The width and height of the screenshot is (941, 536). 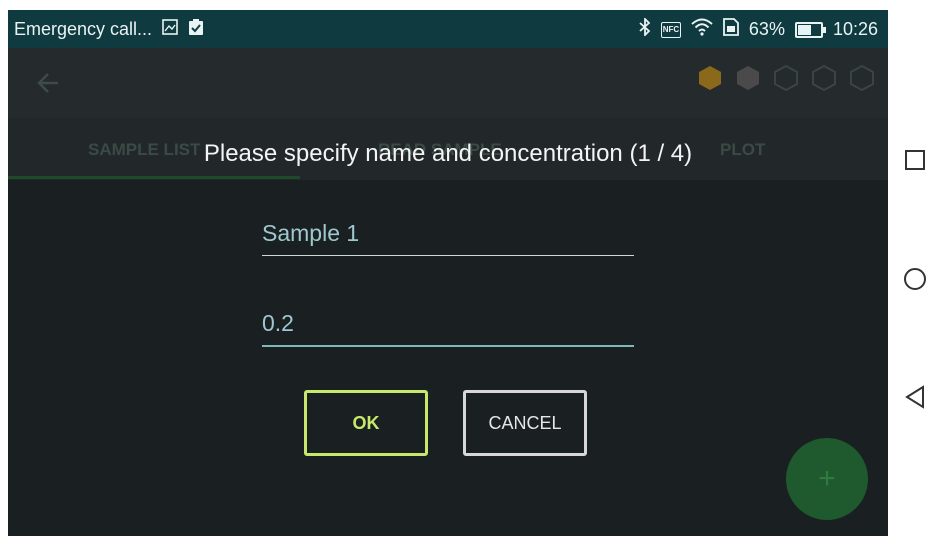 I want to click on back-icon, so click(x=914, y=399).